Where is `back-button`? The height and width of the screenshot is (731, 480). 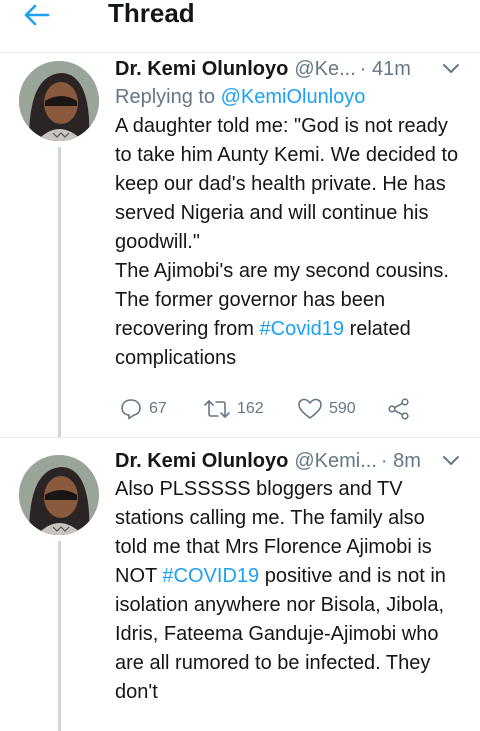 back-button is located at coordinates (42, 15).